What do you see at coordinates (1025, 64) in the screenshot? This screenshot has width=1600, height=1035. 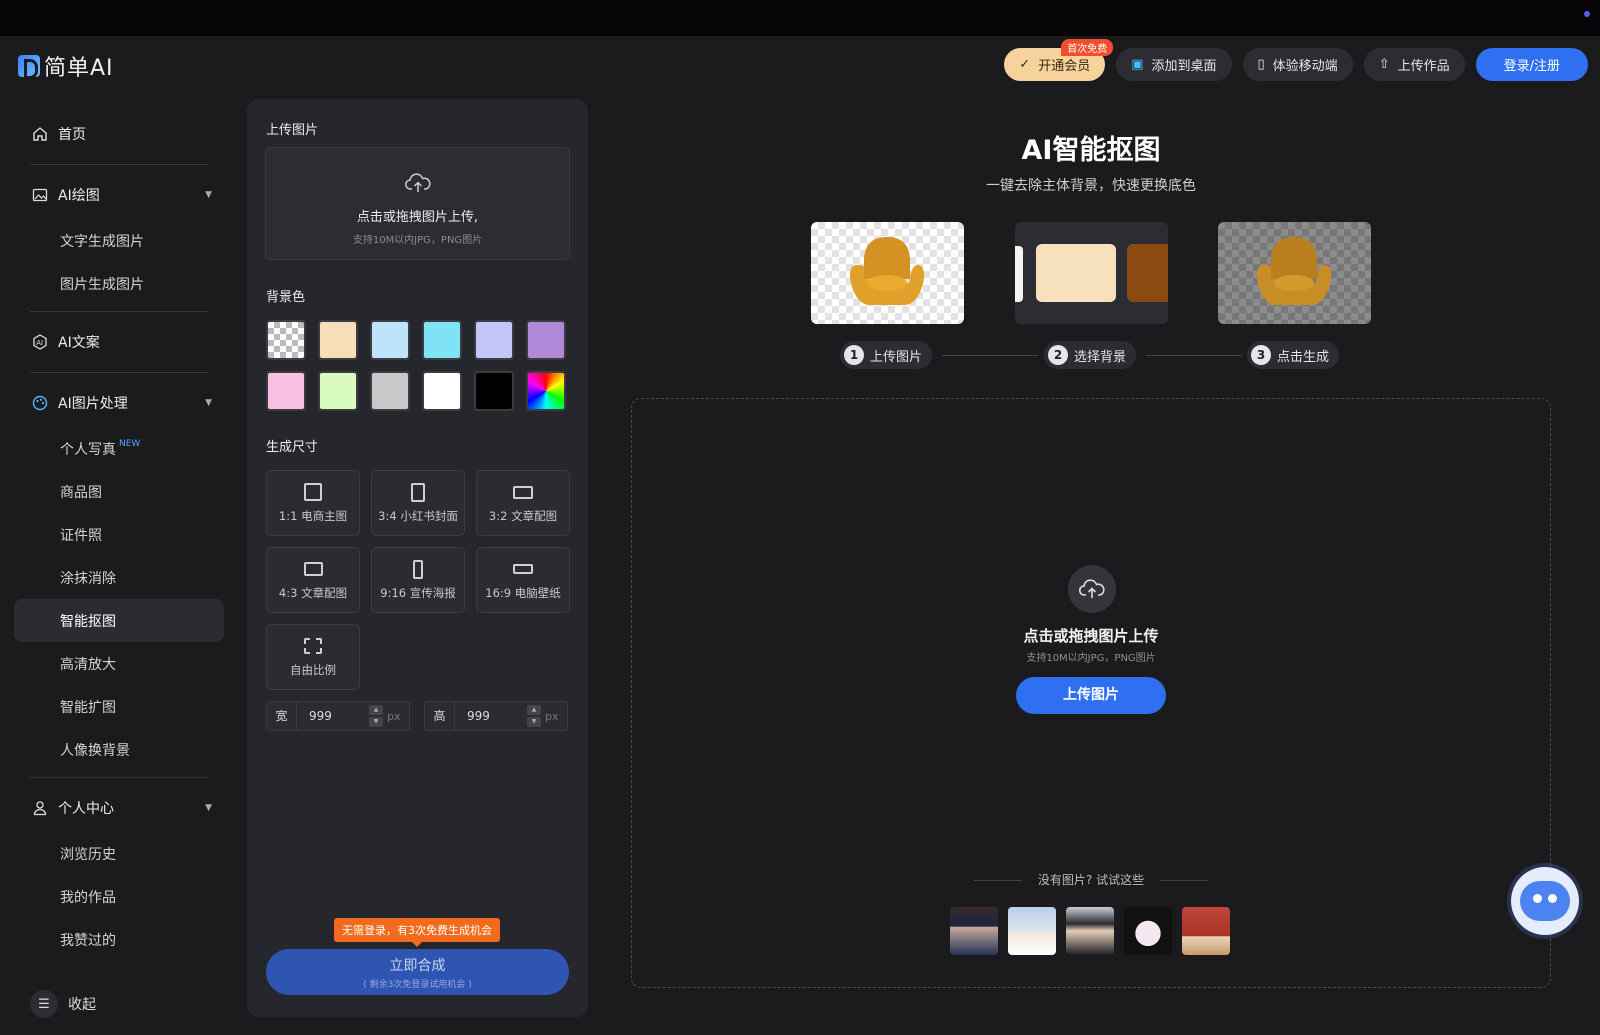 I see `vip-icon: ✓` at bounding box center [1025, 64].